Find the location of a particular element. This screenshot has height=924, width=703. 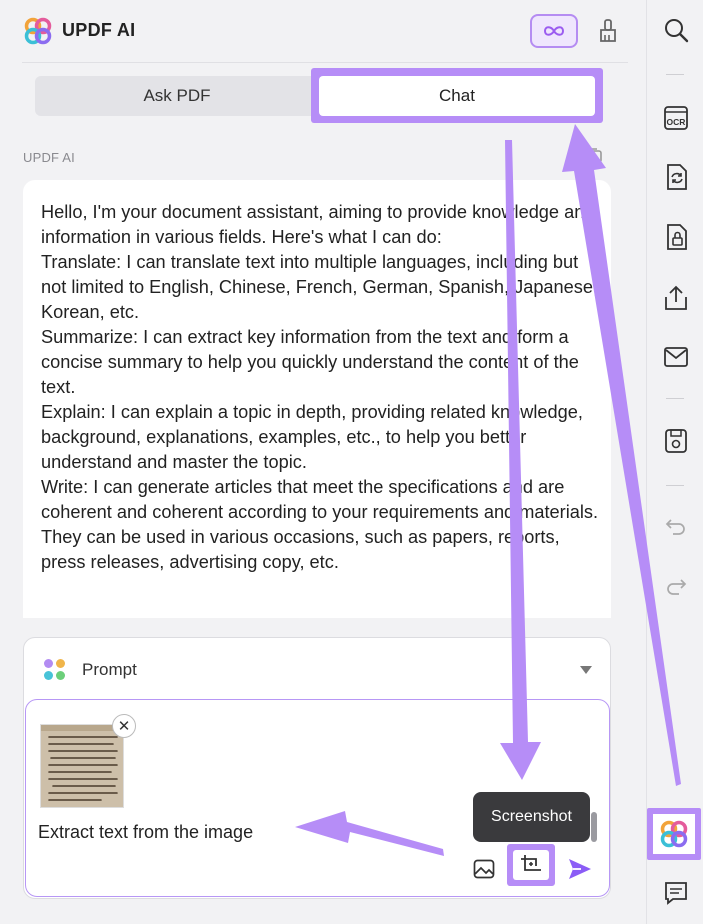

redo-button is located at coordinates (676, 587).